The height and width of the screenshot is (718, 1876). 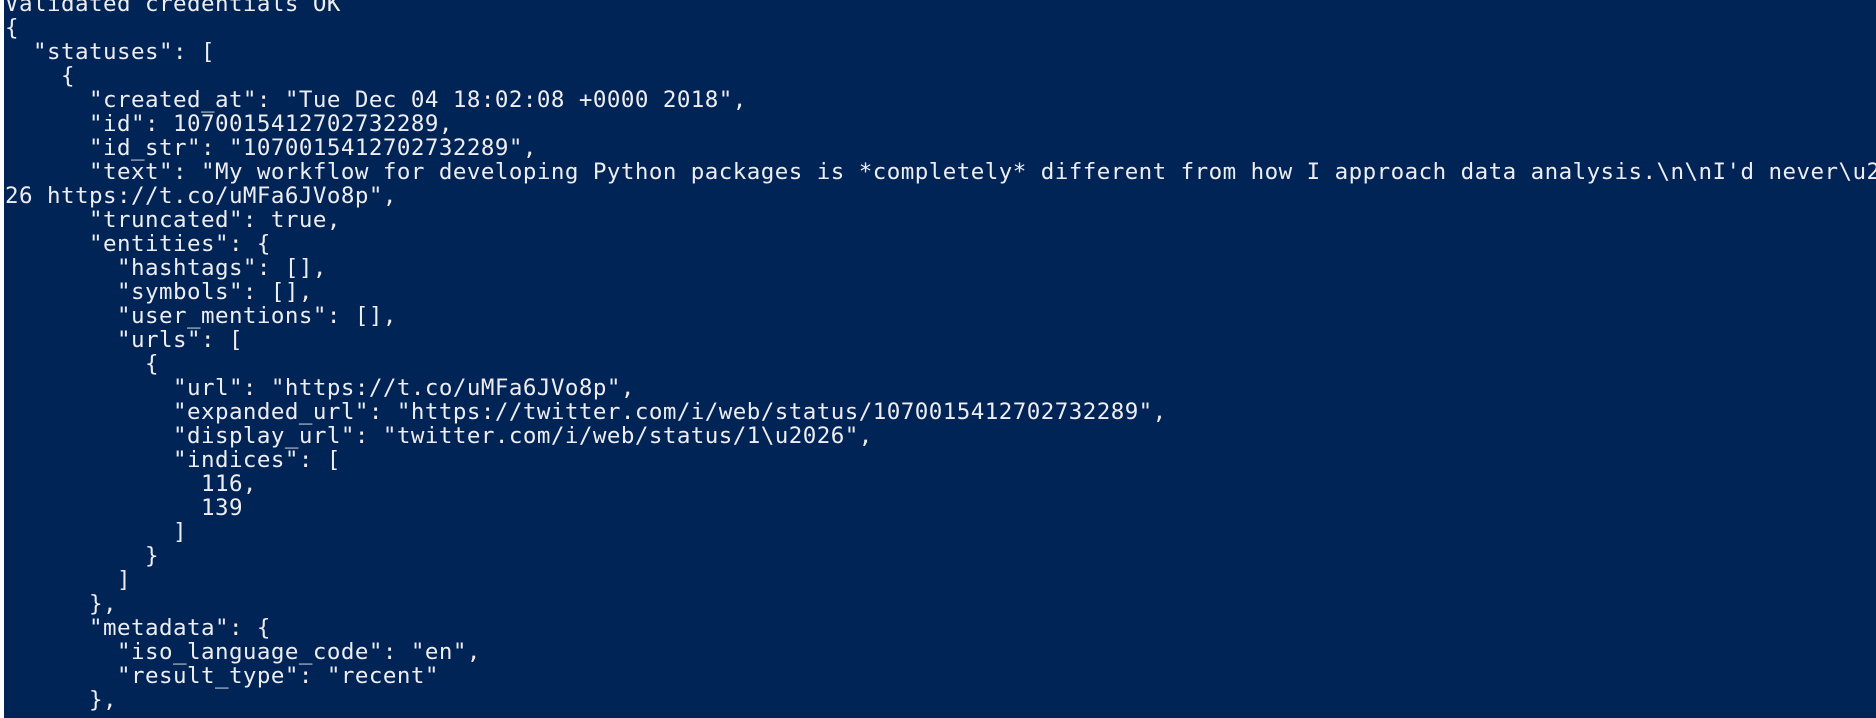 I want to click on json-line: "id_str": "1070015412702732289",, so click(x=271, y=148).